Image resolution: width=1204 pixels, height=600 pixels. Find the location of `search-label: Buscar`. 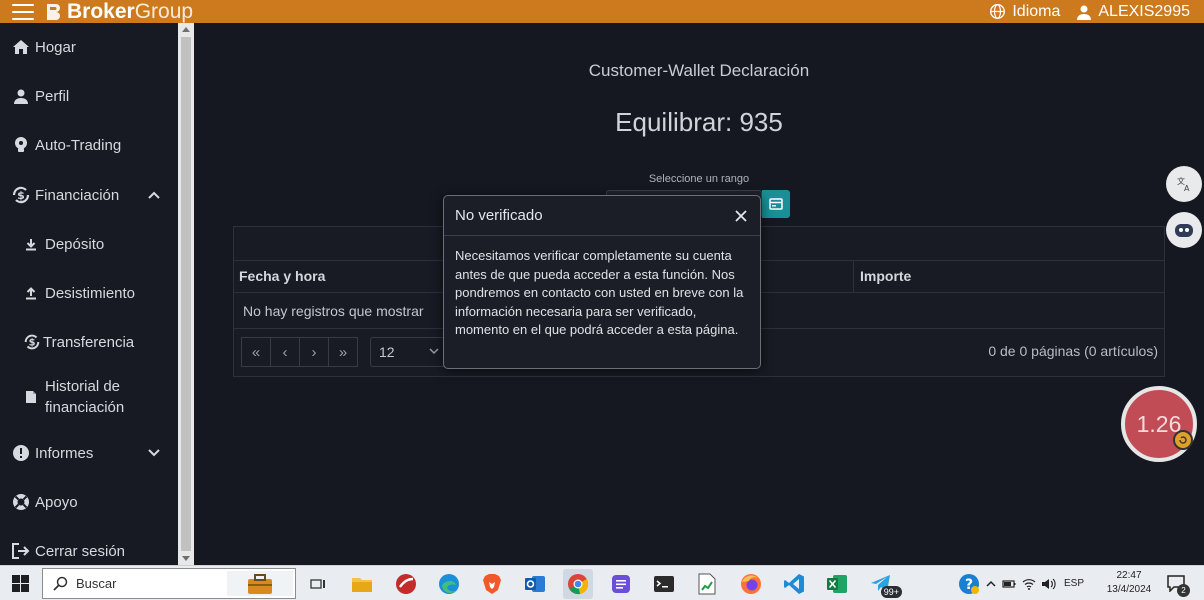

search-label: Buscar is located at coordinates (96, 583).